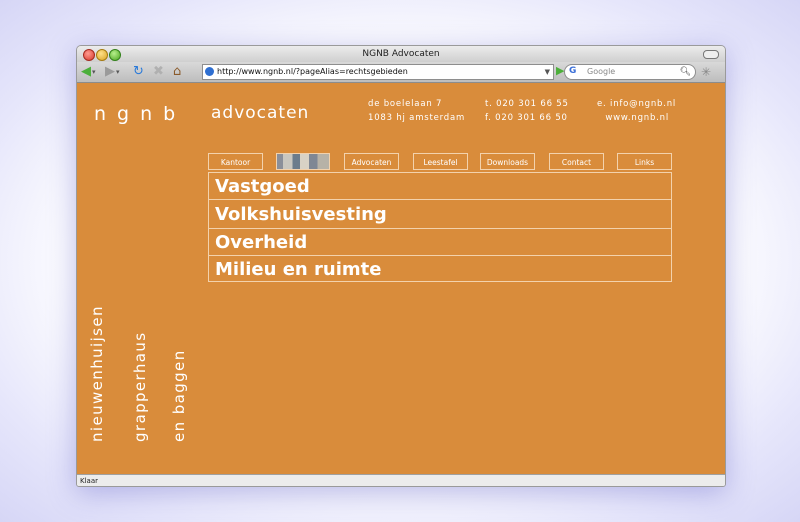  Describe the element at coordinates (209, 71) in the screenshot. I see `site-icon` at that location.